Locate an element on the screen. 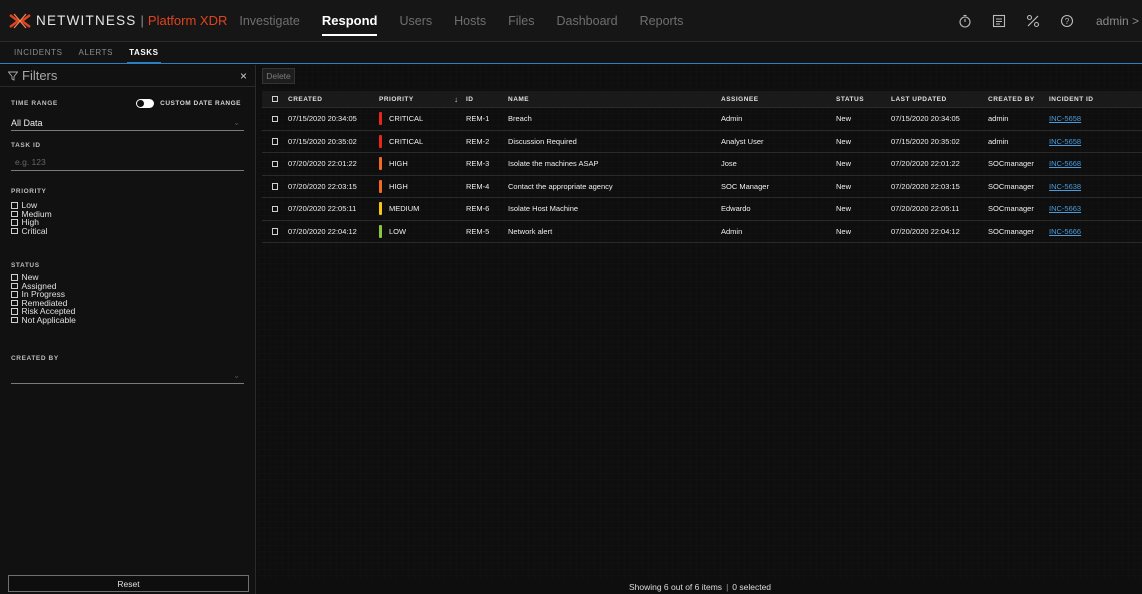 This screenshot has height=594, width=1142. nav-hosts: Hosts is located at coordinates (470, 21).